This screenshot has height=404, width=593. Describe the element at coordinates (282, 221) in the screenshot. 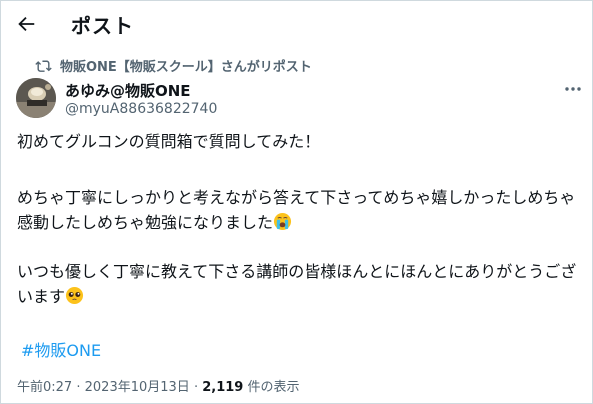

I see `loudly-crying-face-emoji` at that location.